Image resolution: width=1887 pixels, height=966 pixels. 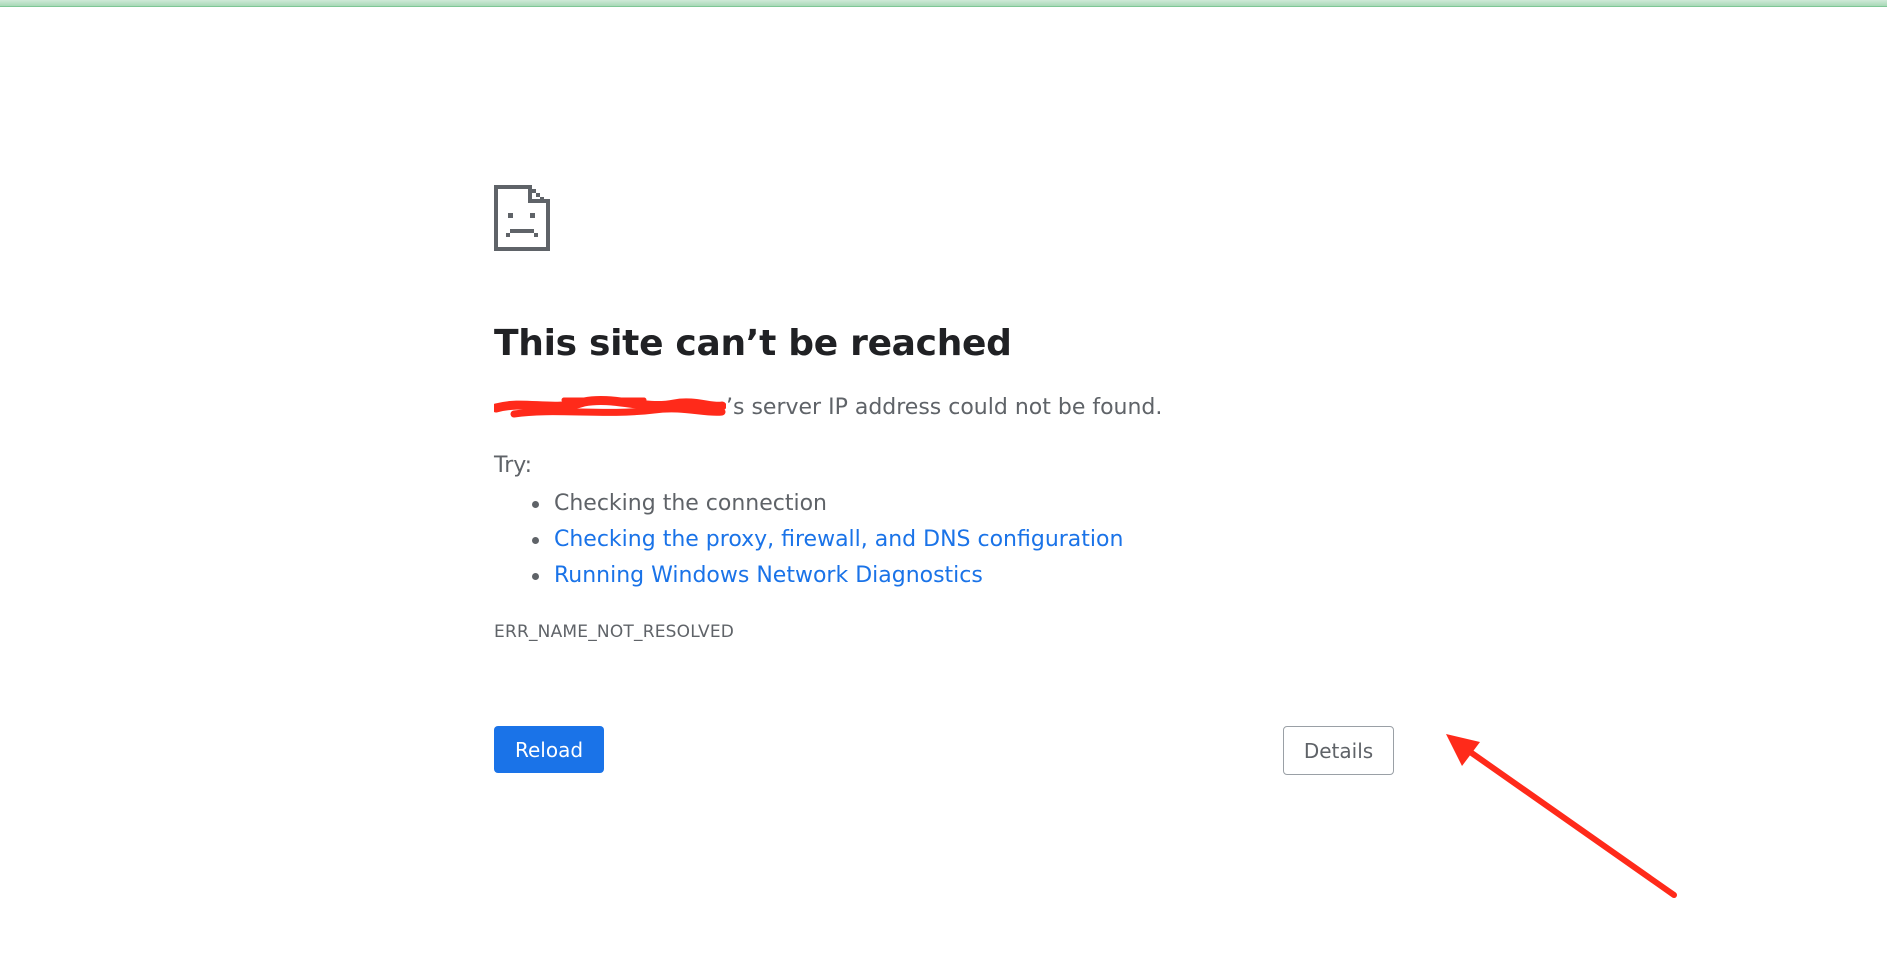 I want to click on link-network-diagnostics: Running Windows Network Diagnostics, so click(x=768, y=575).